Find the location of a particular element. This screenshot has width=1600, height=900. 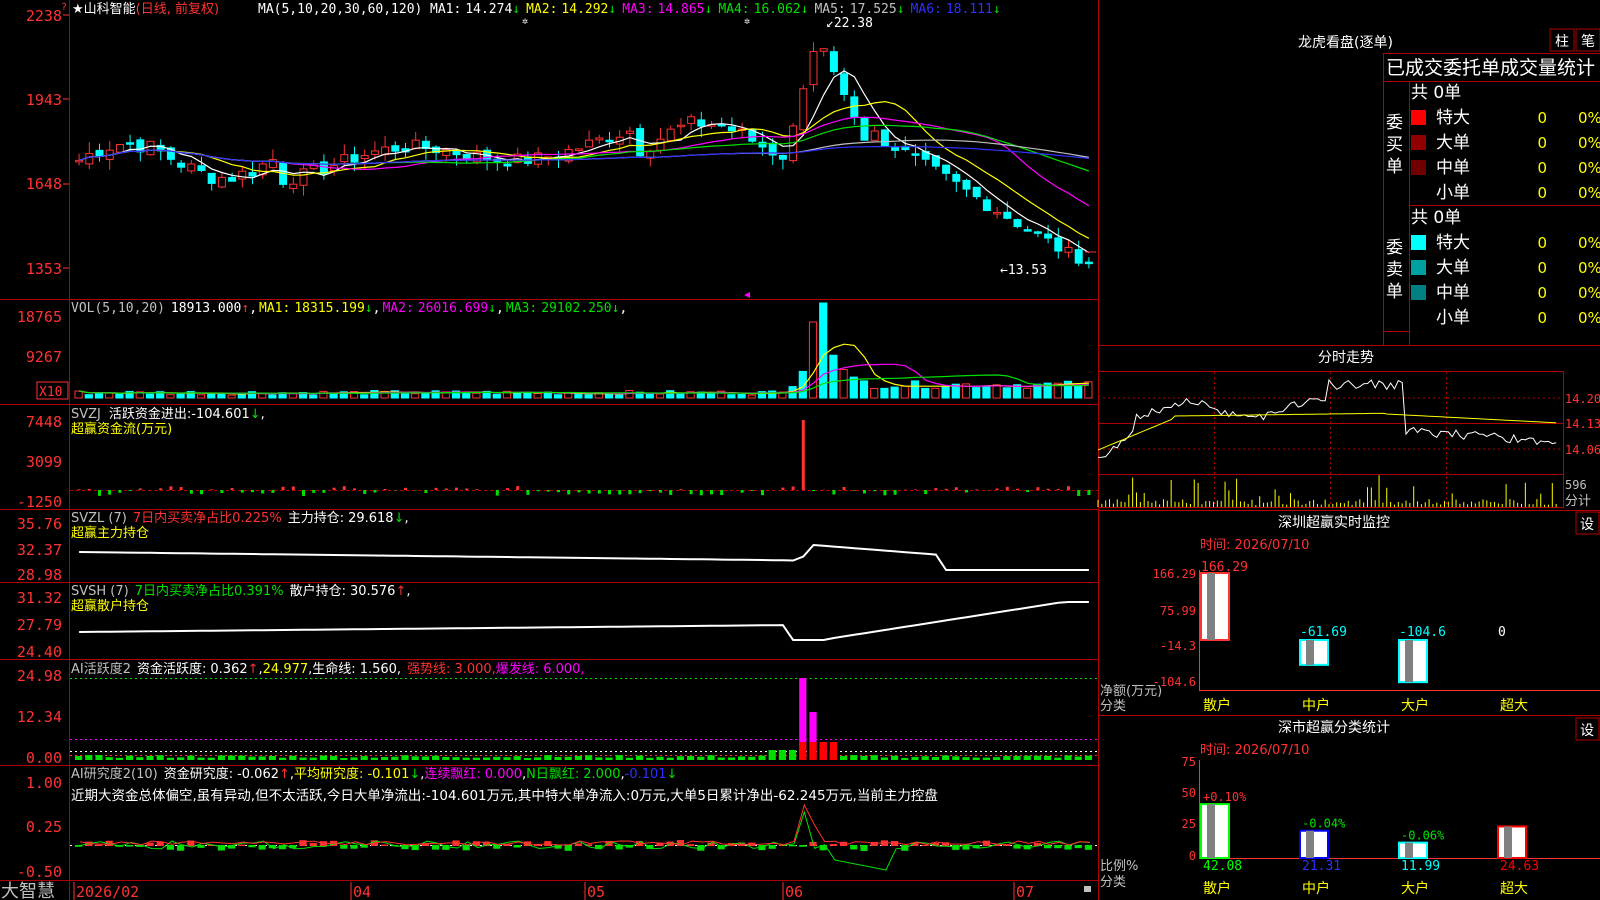

stats-category: 超大 is located at coordinates (1514, 889).